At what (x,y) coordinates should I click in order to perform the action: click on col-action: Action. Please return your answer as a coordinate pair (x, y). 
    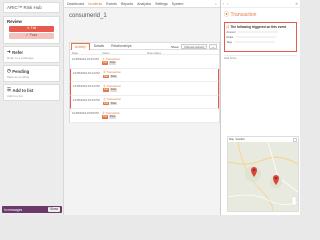
    Looking at the image, I should click on (106, 53).